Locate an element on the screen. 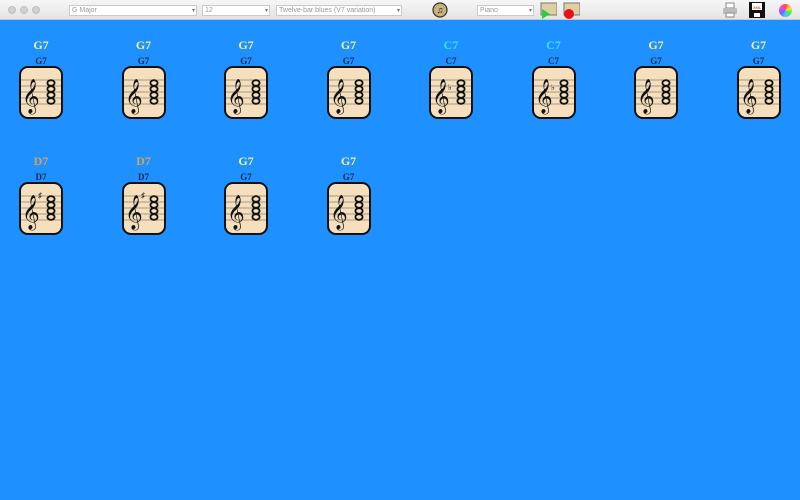 The height and width of the screenshot is (500, 800). print-icon is located at coordinates (729, 10).